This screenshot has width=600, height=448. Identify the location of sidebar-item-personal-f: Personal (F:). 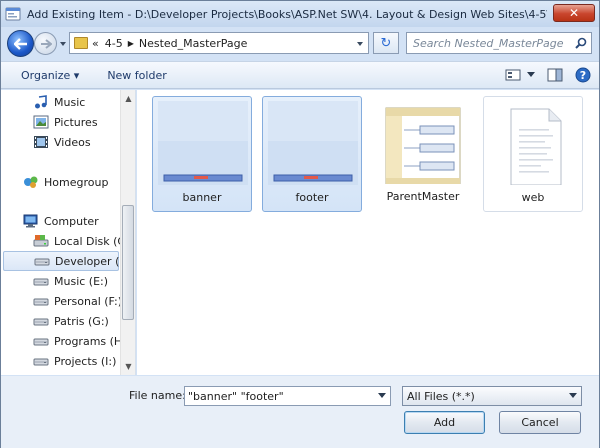
(77, 301).